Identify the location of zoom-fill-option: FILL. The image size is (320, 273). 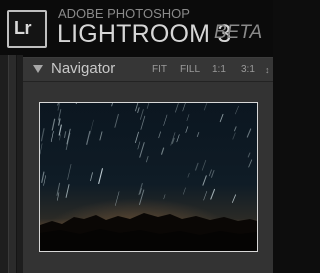
(190, 69).